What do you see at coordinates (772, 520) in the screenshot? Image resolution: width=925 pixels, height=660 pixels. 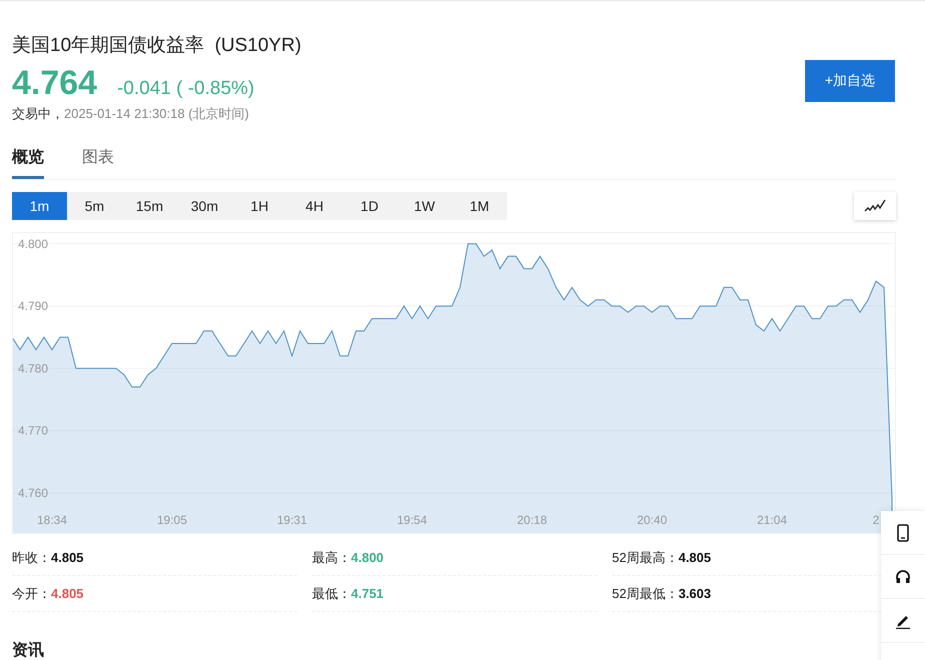 I see `x-axis-label: 21:04` at bounding box center [772, 520].